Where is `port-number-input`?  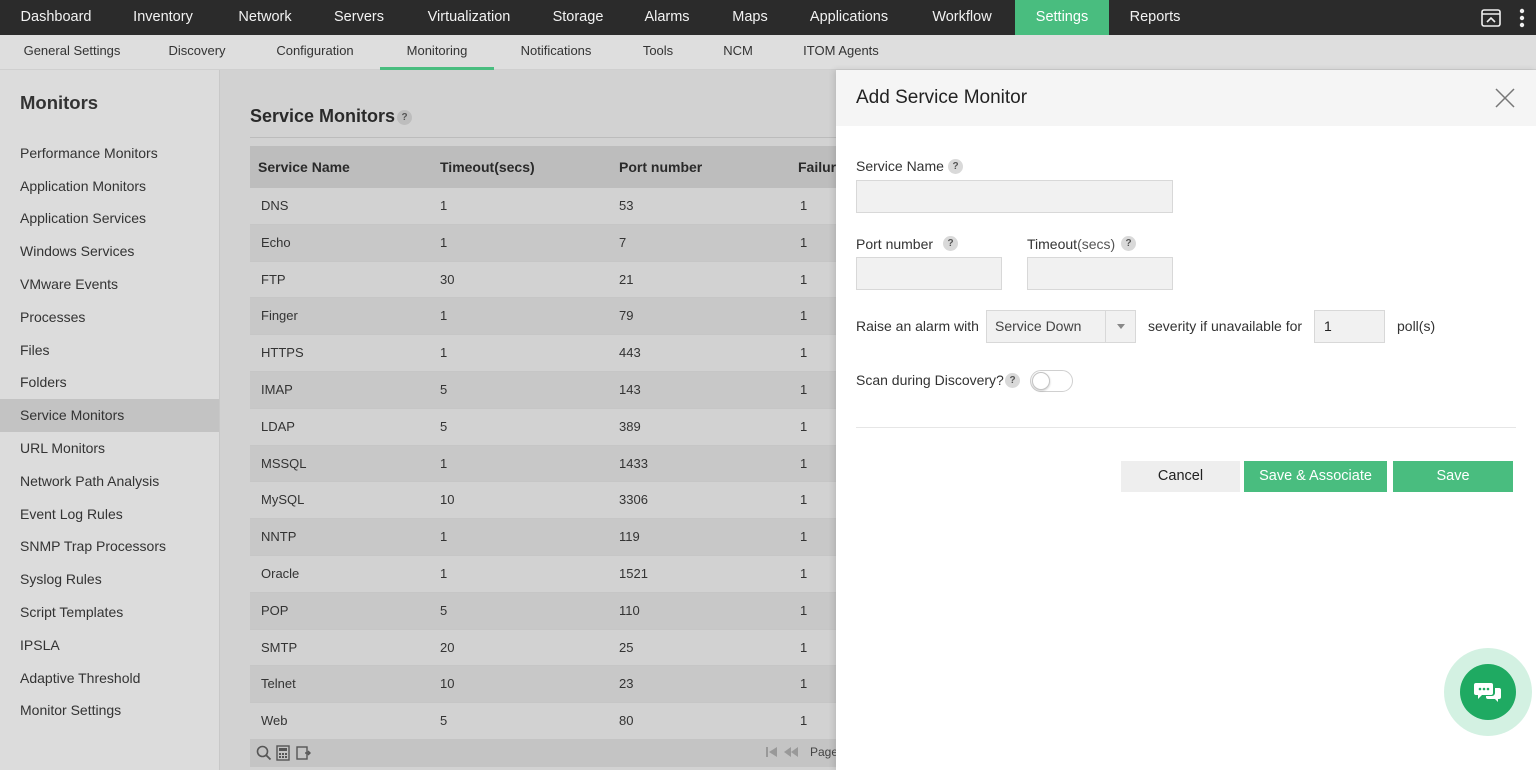 port-number-input is located at coordinates (929, 273).